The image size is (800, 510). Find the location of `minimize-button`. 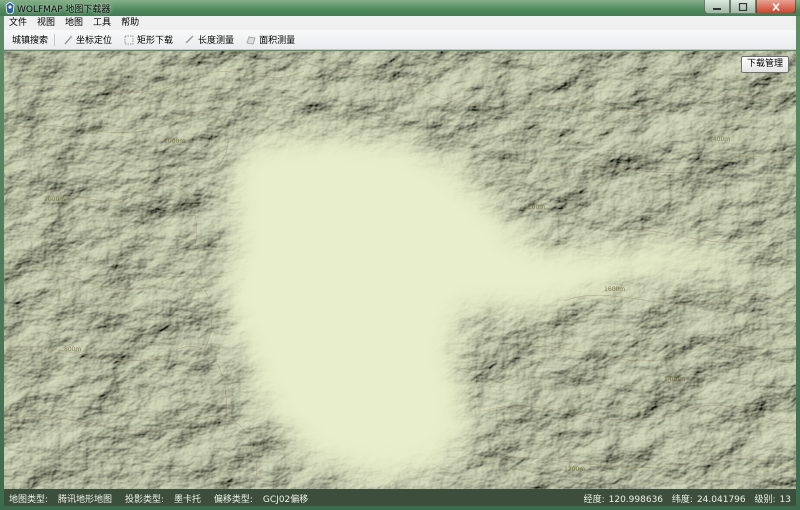

minimize-button is located at coordinates (717, 7).